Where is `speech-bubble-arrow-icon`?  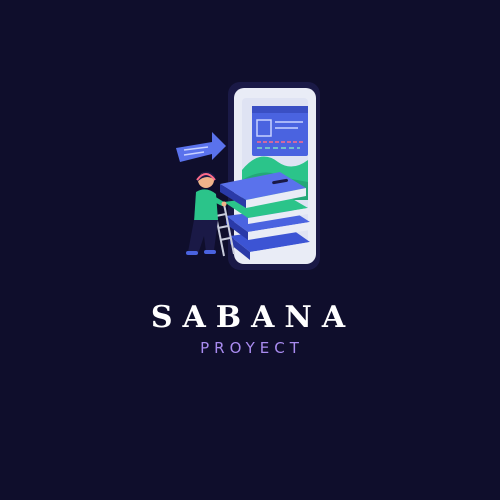 speech-bubble-arrow-icon is located at coordinates (201, 147).